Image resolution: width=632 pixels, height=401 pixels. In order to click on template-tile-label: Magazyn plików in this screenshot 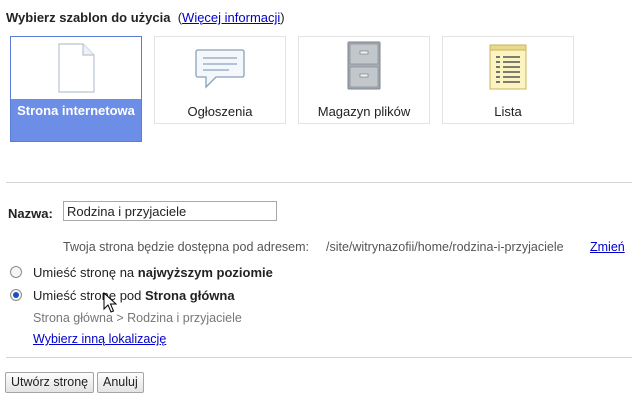, I will do `click(364, 111)`.